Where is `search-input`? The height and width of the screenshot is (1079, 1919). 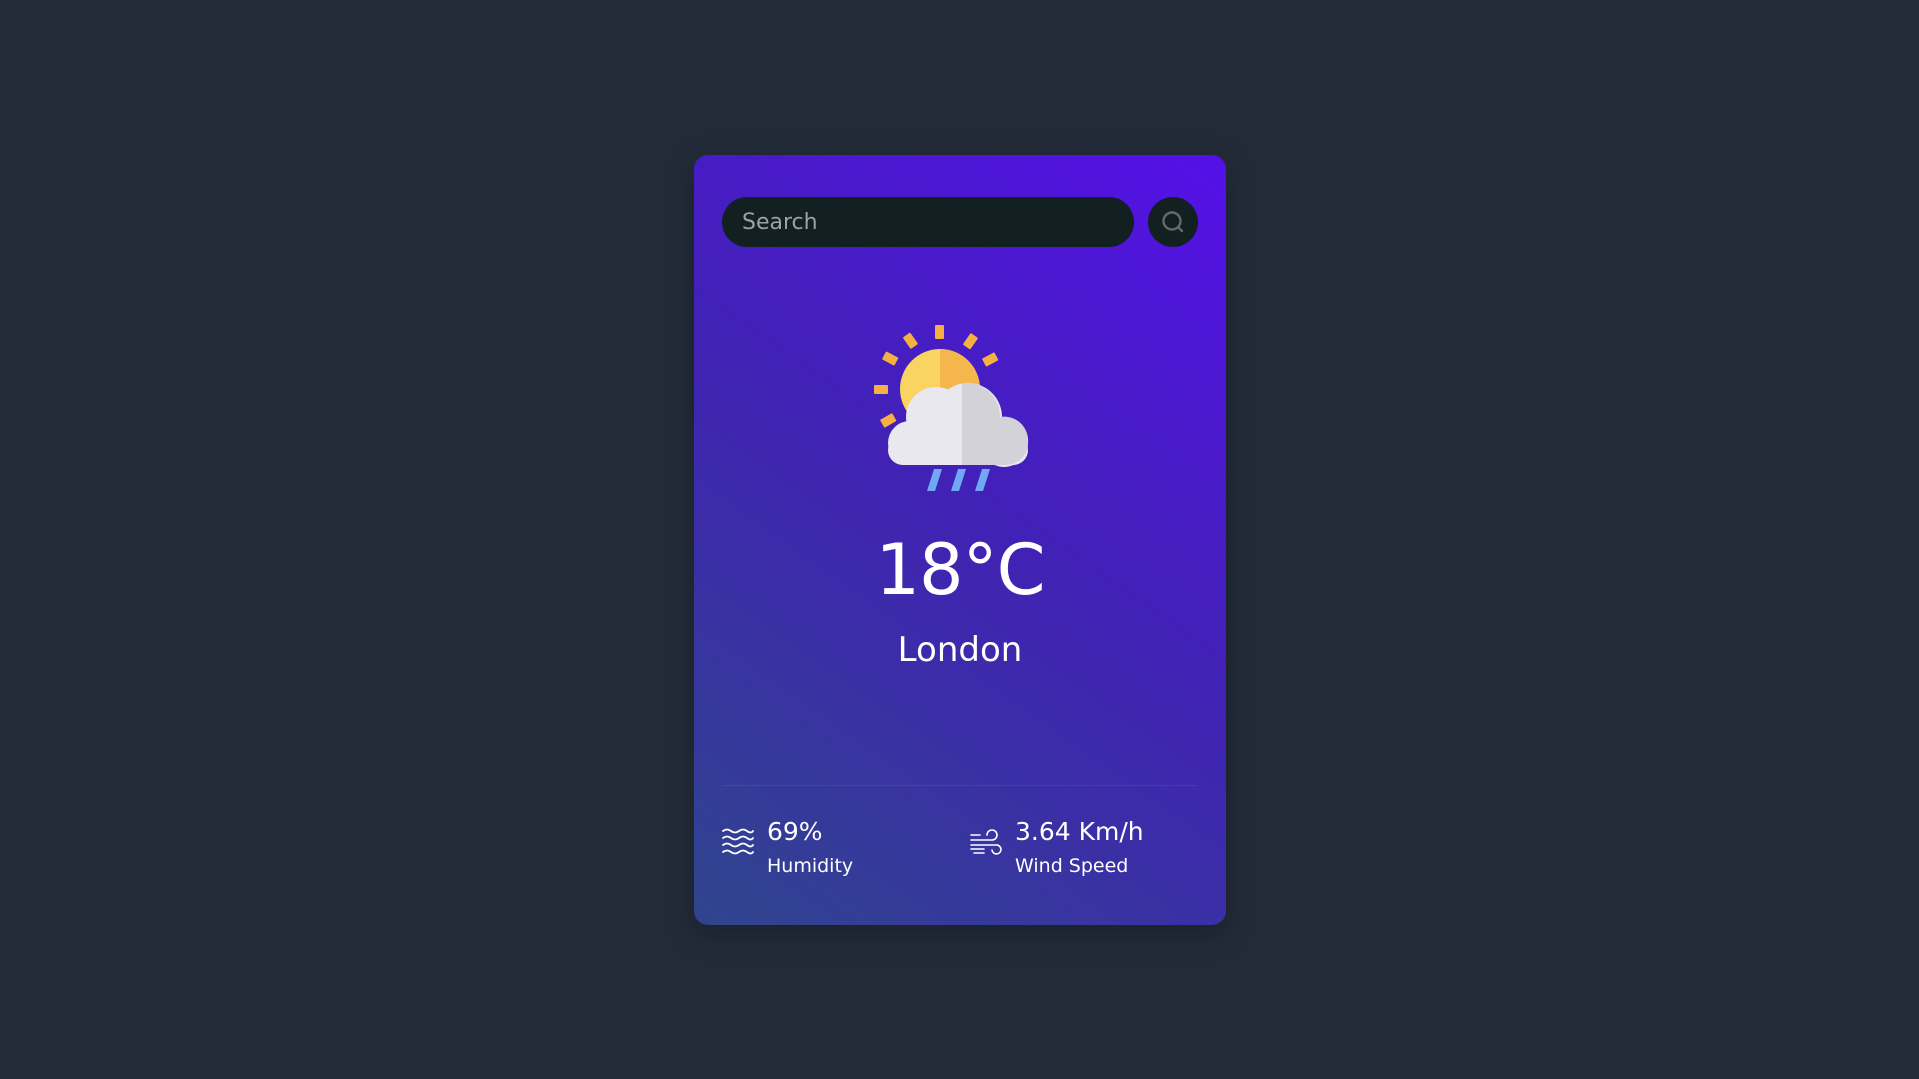 search-input is located at coordinates (928, 222).